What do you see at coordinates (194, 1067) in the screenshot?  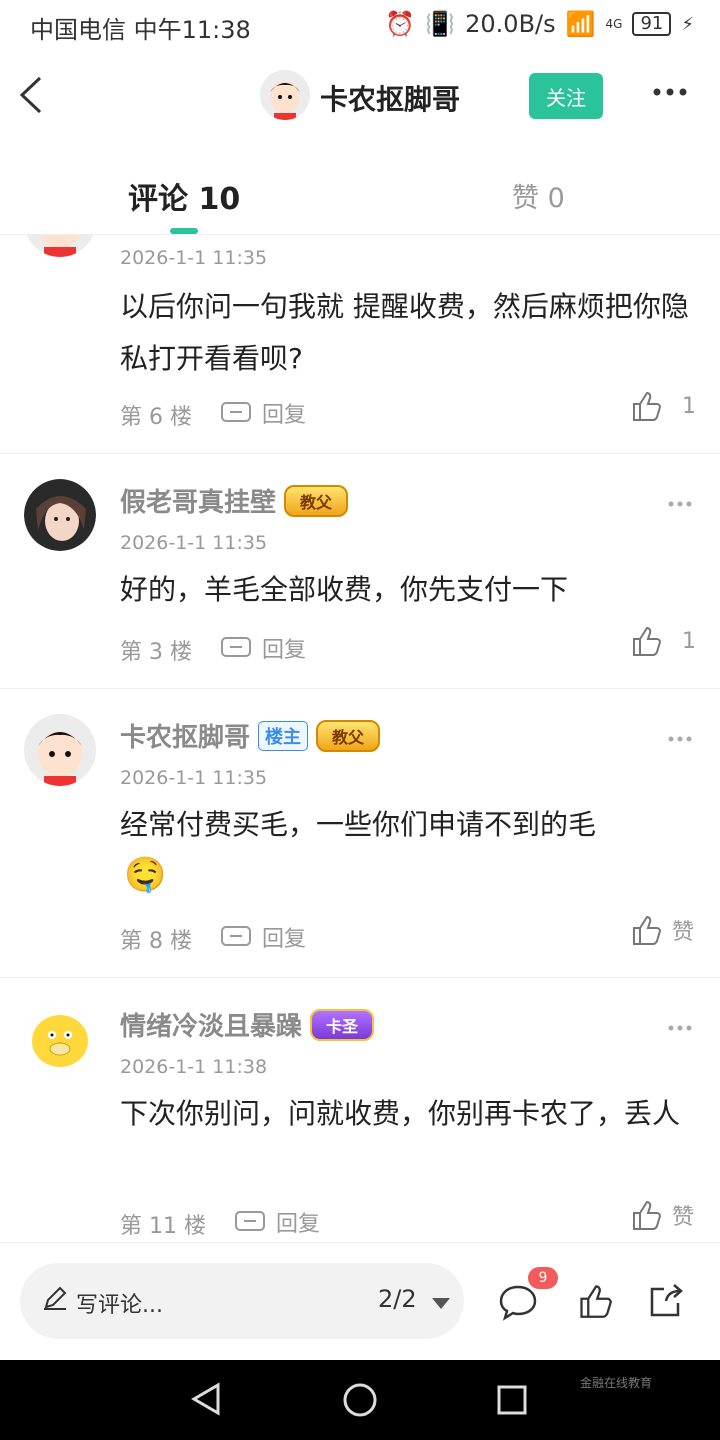 I see `comment-time: 2026-1-1 11:38` at bounding box center [194, 1067].